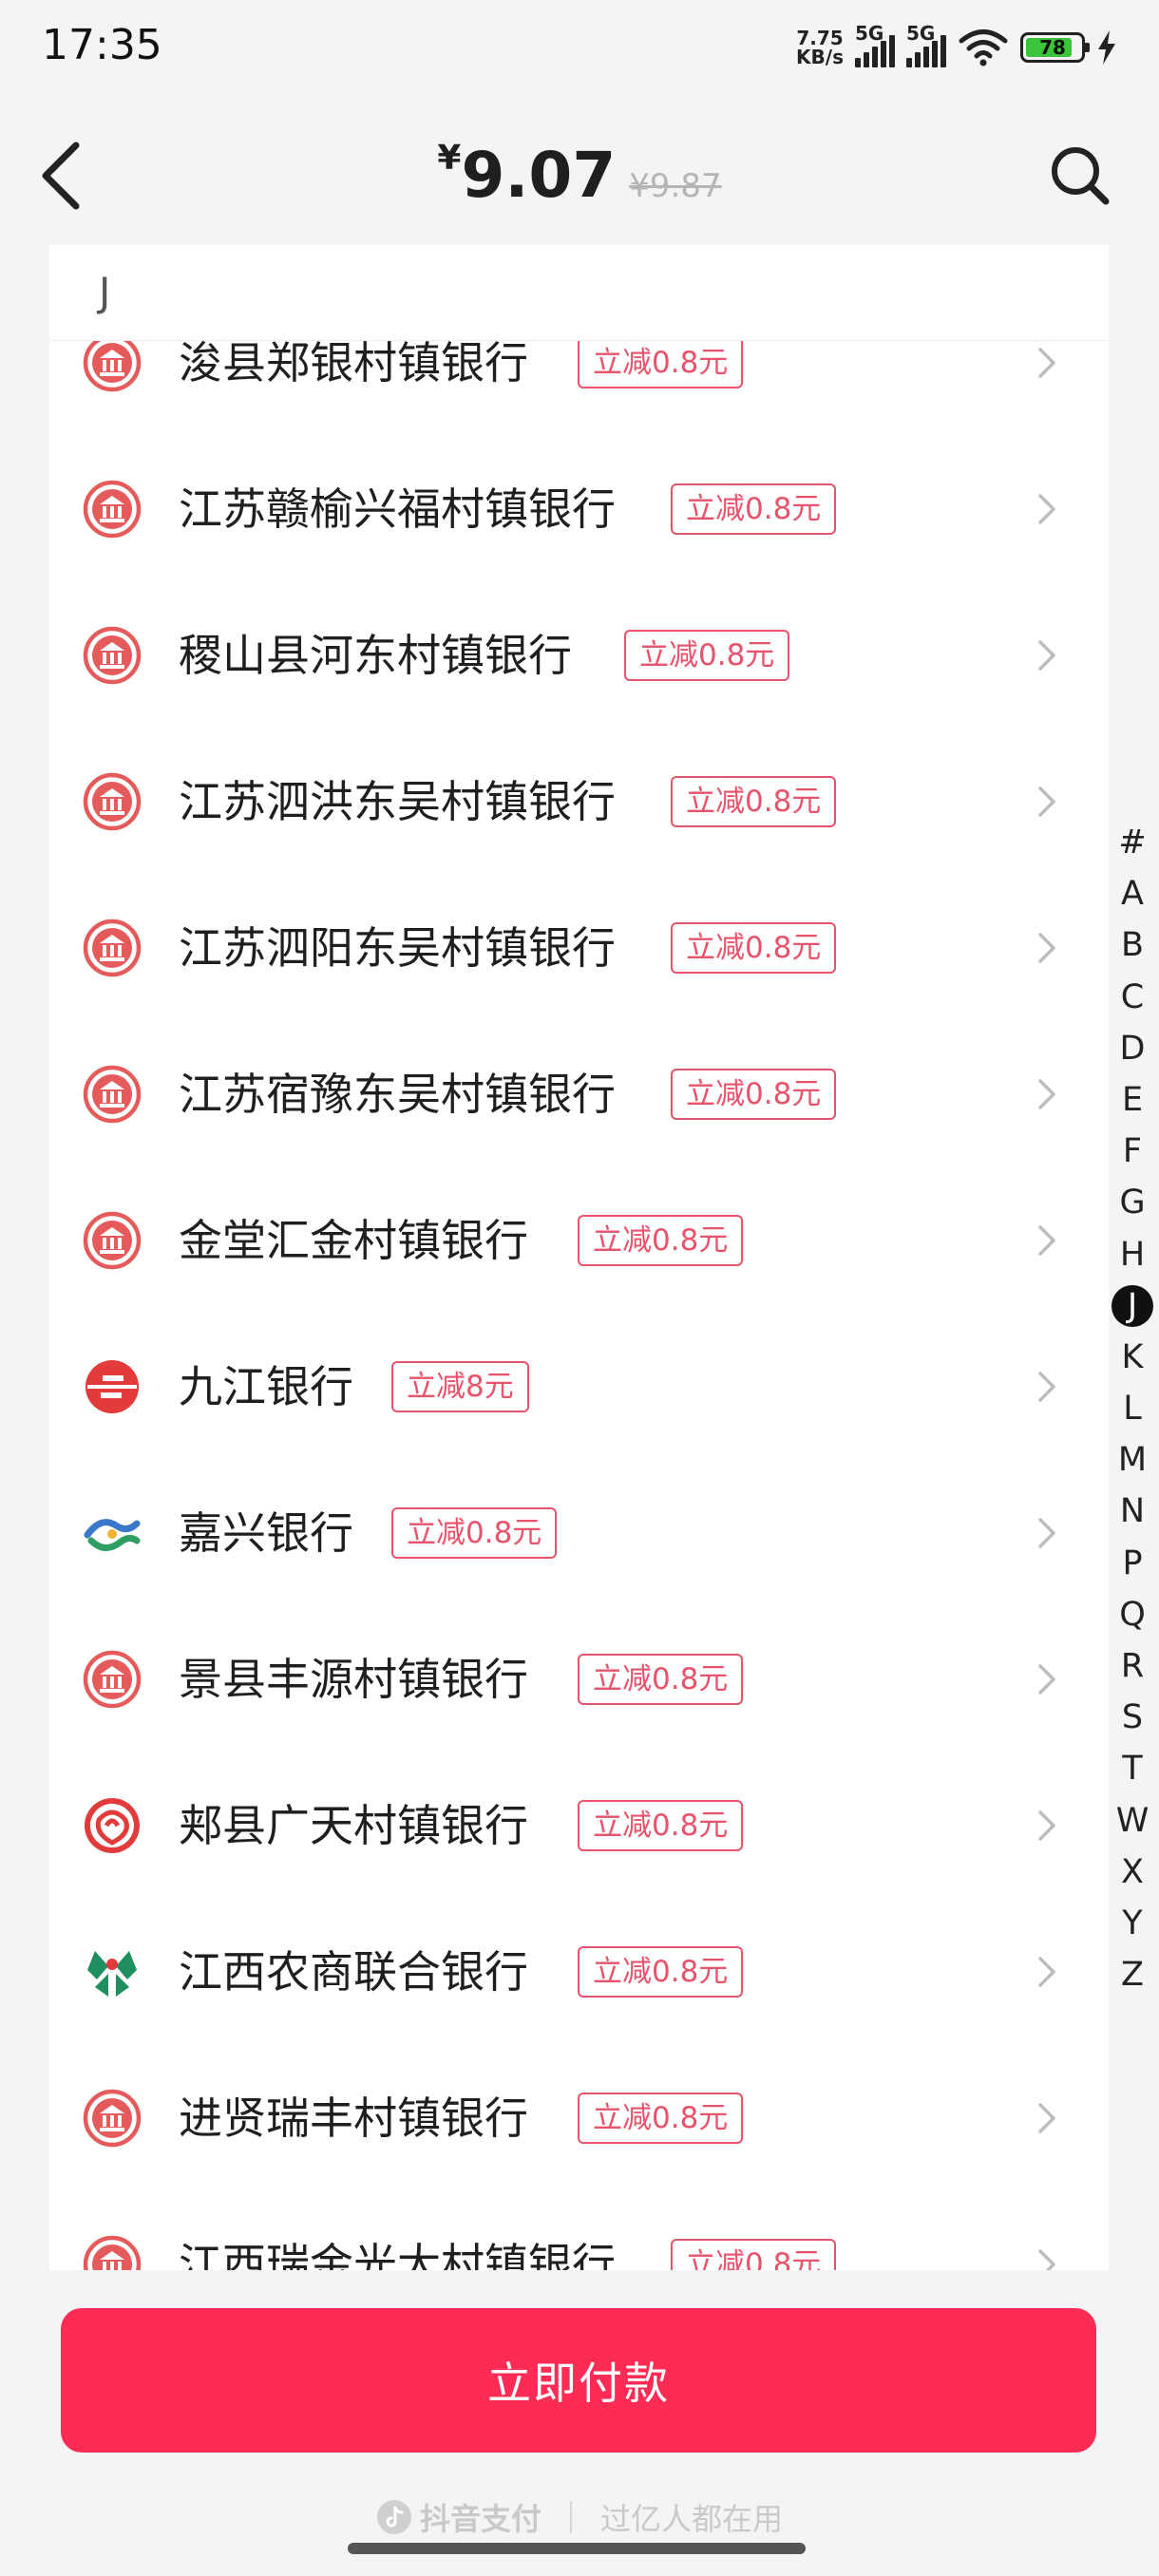  I want to click on index-letter: T, so click(1132, 1768).